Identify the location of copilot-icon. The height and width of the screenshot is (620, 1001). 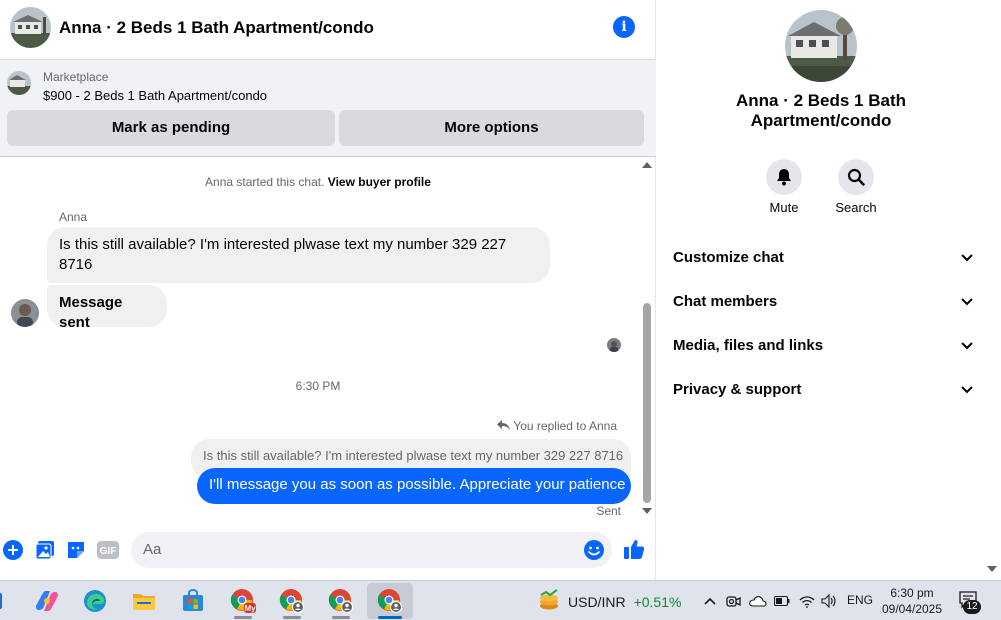
(47, 601).